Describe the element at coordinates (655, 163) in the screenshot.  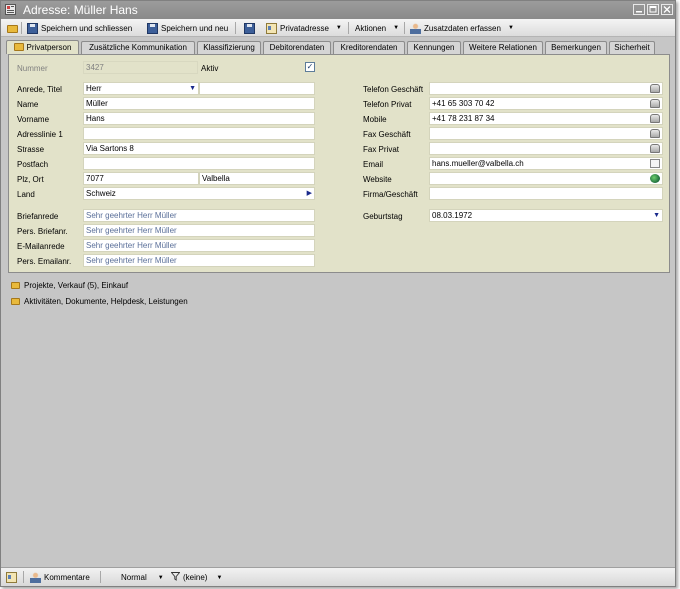
I see `envelope-icon` at that location.